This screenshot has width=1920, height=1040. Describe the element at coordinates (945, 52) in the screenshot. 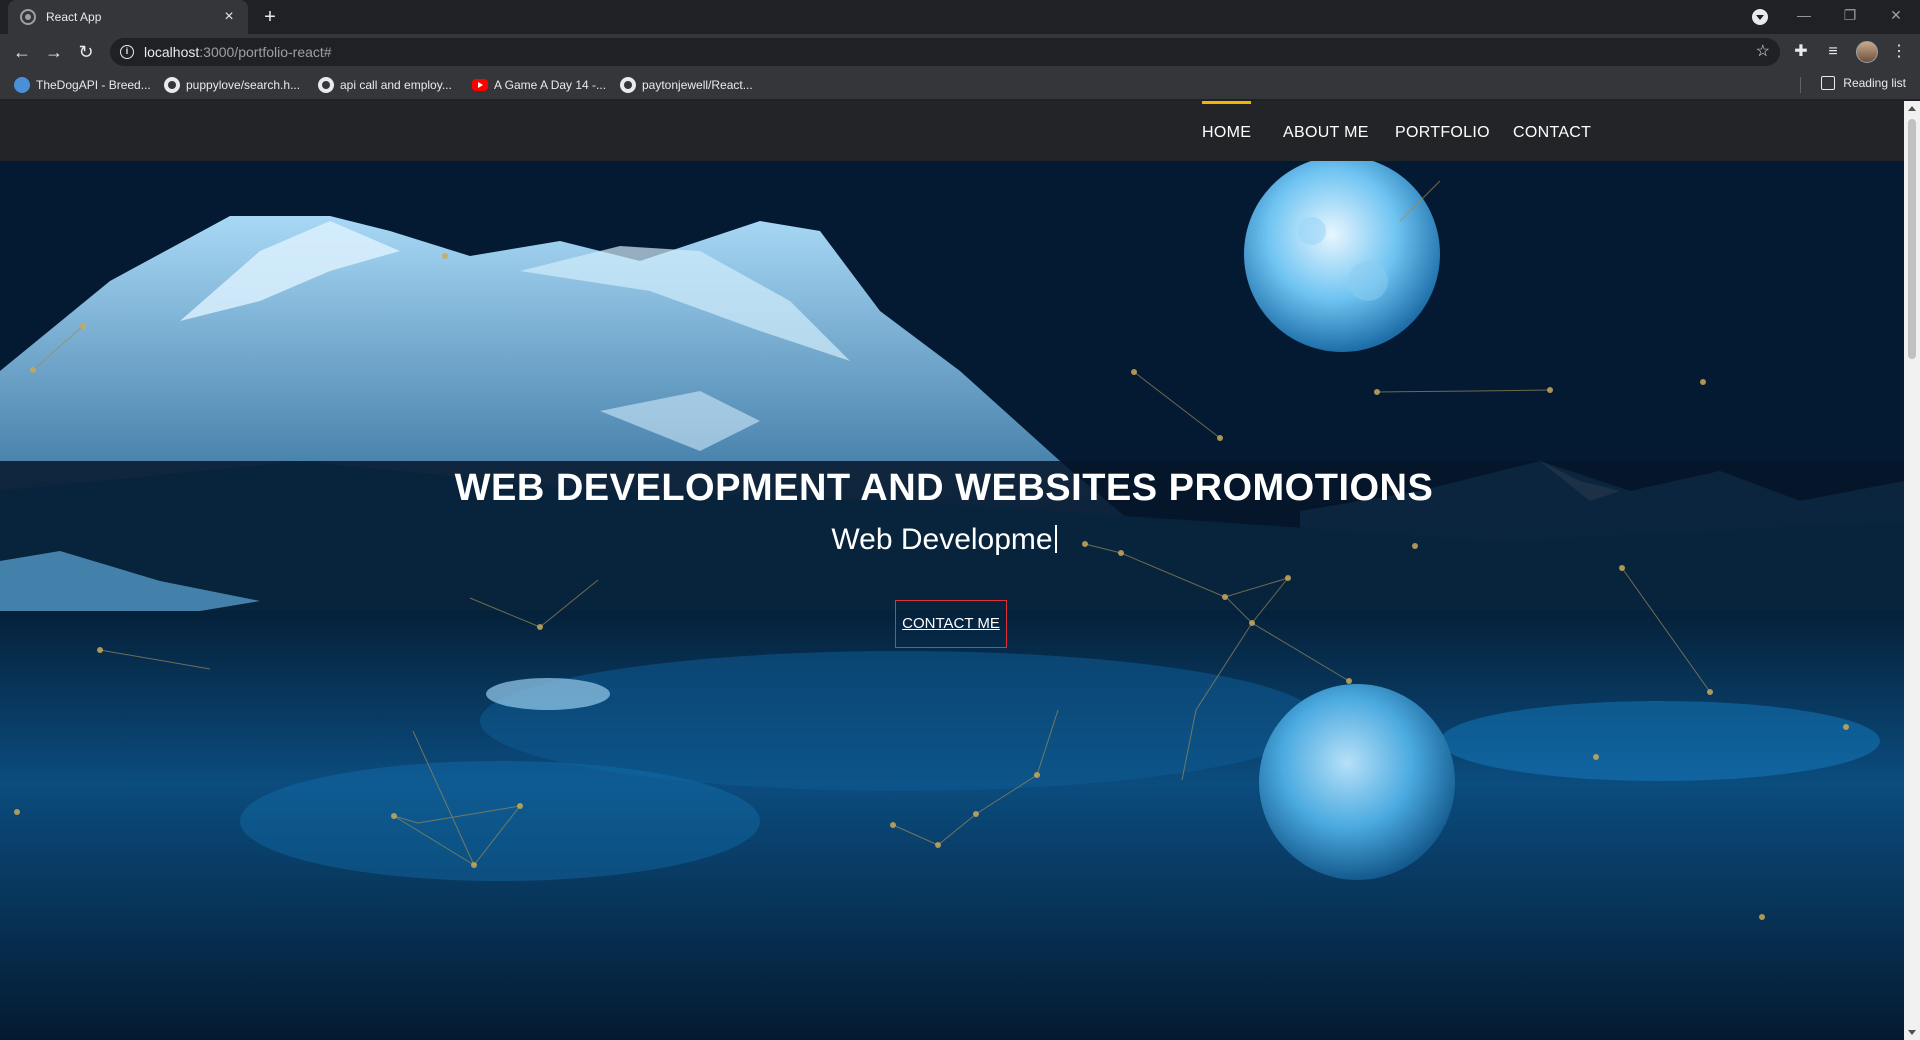

I see `address-bar: i localhost :3000/portfolio-react# ☆` at that location.